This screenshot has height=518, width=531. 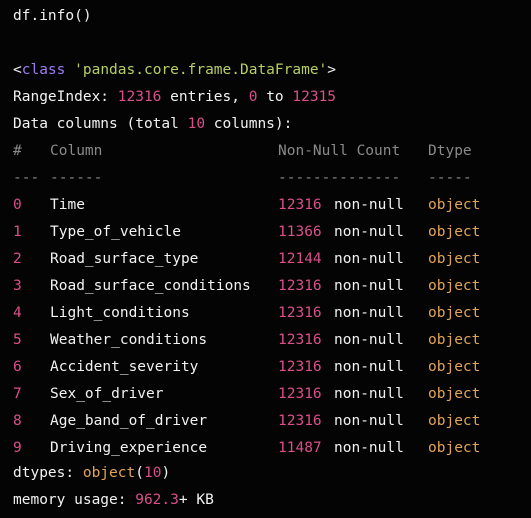 What do you see at coordinates (17, 313) in the screenshot?
I see `row-index: 4` at bounding box center [17, 313].